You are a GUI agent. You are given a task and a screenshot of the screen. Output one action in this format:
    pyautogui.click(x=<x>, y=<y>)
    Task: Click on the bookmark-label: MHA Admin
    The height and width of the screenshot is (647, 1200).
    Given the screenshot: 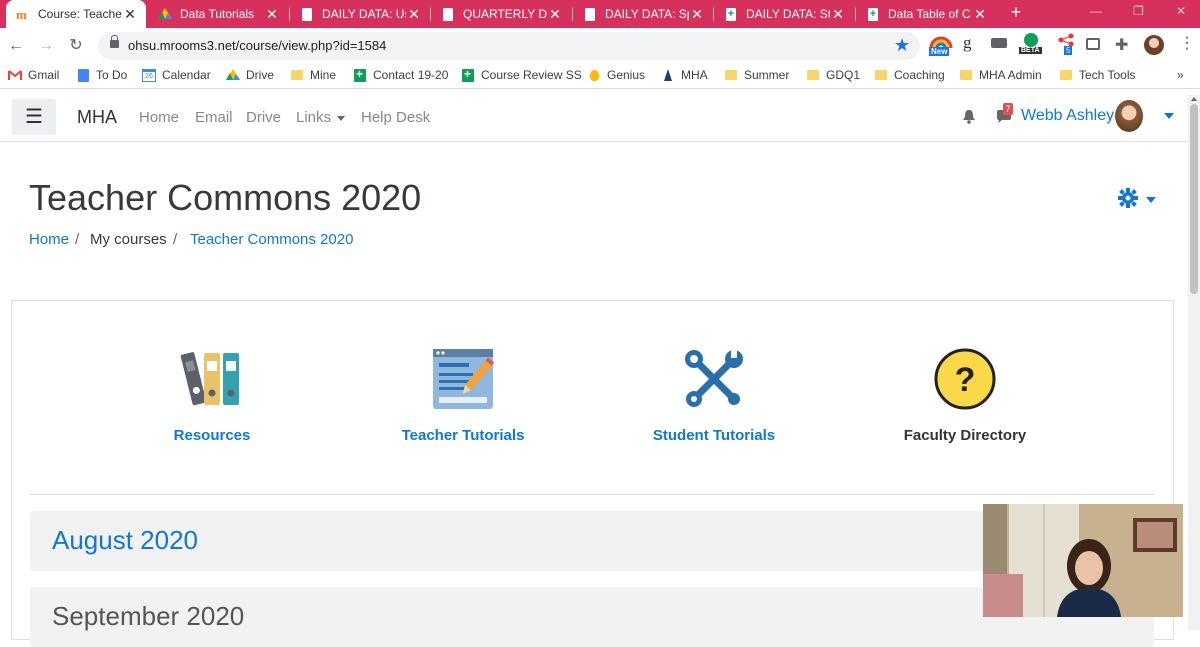 What is the action you would take?
    pyautogui.click(x=1010, y=75)
    